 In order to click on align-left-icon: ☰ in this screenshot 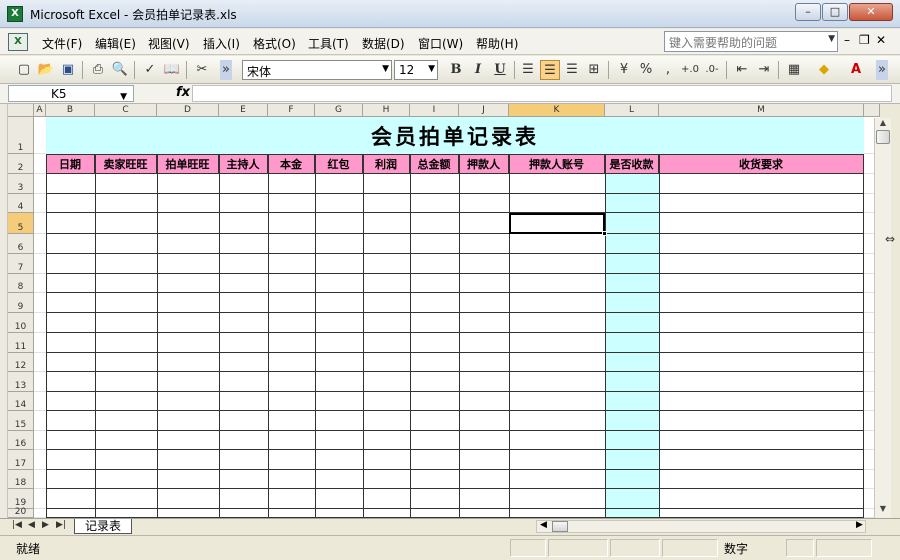, I will do `click(528, 70)`.